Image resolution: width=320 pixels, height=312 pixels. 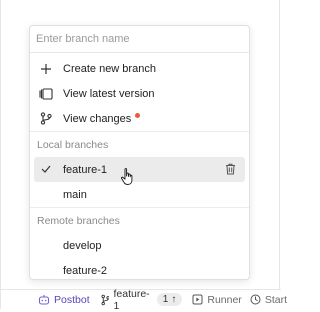 I want to click on branch-label: feature-1, so click(x=131, y=299).